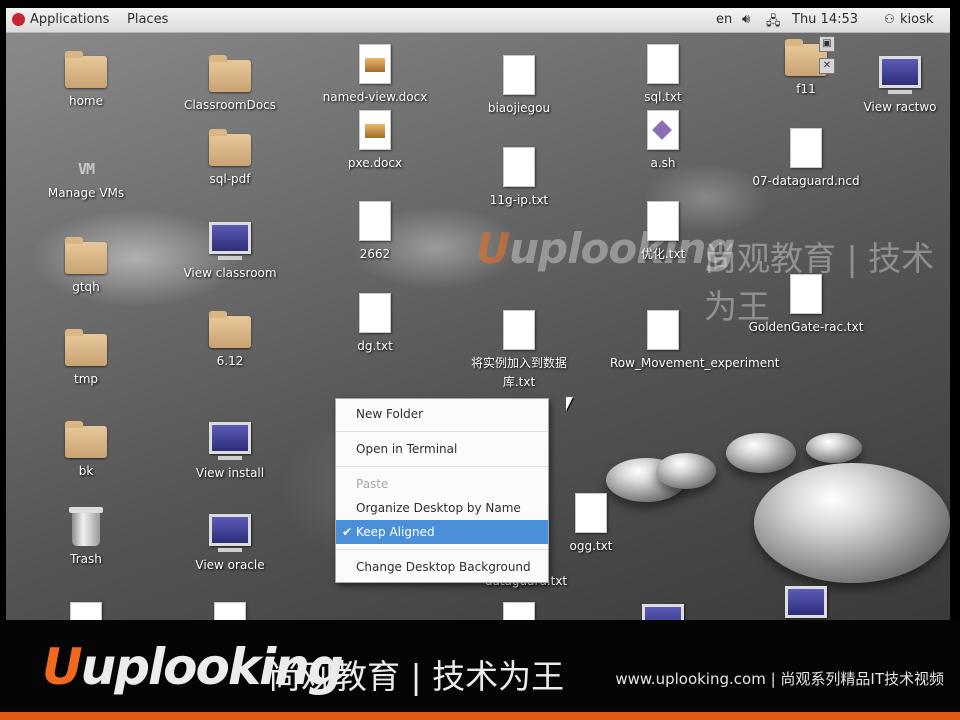  Describe the element at coordinates (773, 23) in the screenshot. I see `network-icon: 🖧` at that location.